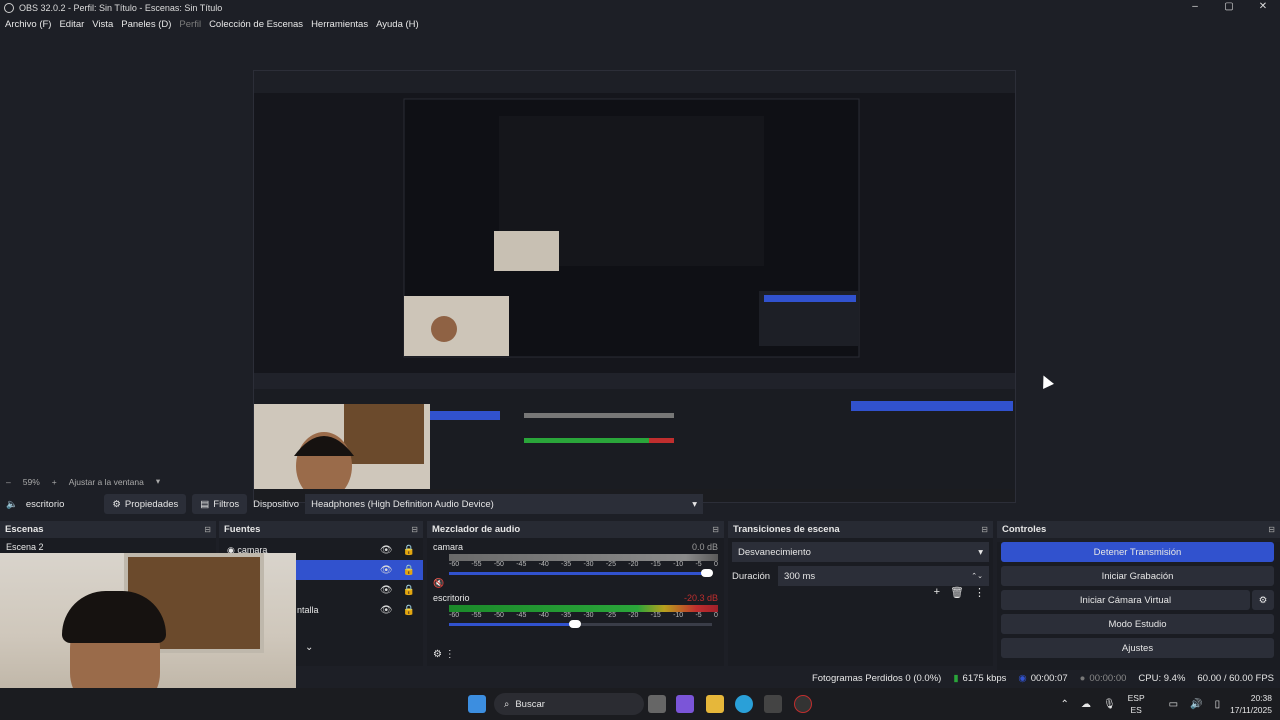 This screenshot has height=720, width=1280. I want to click on task-view-icon, so click(657, 704).